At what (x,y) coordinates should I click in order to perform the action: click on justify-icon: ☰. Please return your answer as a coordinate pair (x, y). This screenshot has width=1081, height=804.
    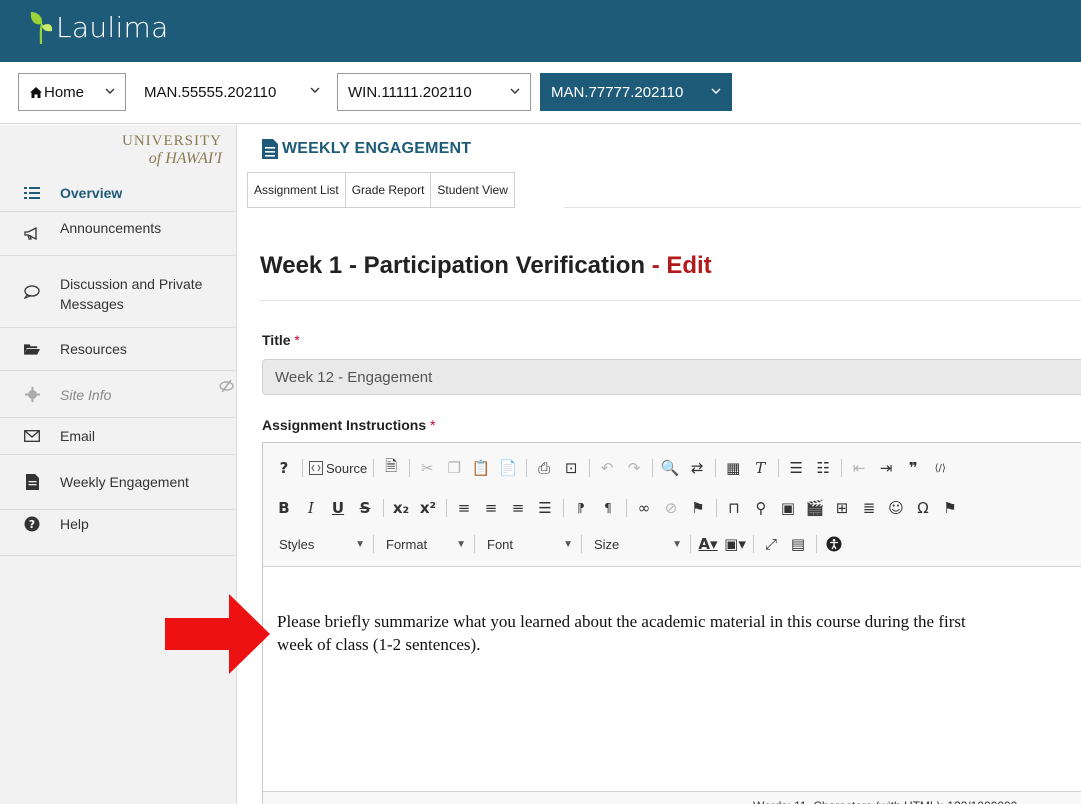
    Looking at the image, I should click on (545, 508).